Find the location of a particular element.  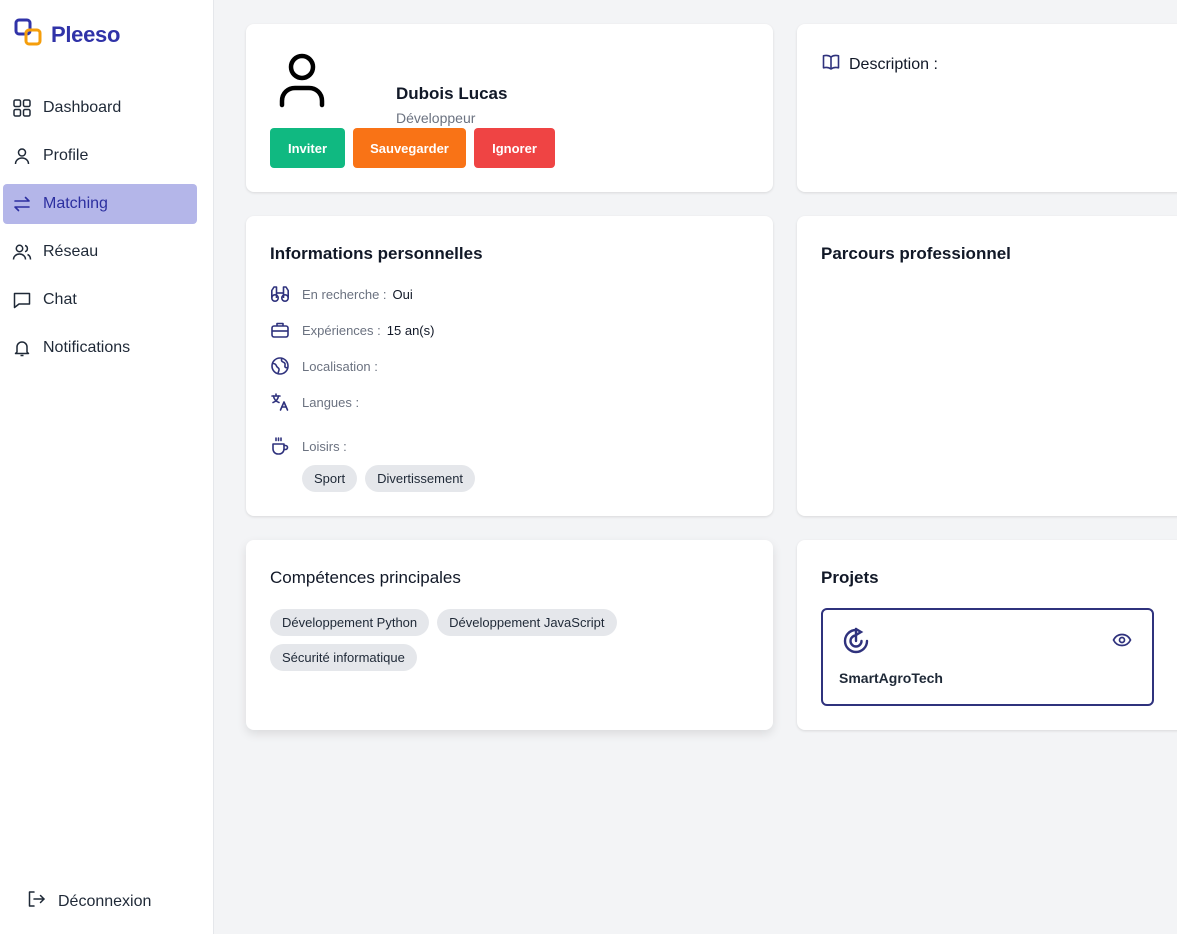

logout-button: Déconnexion is located at coordinates (88, 901).